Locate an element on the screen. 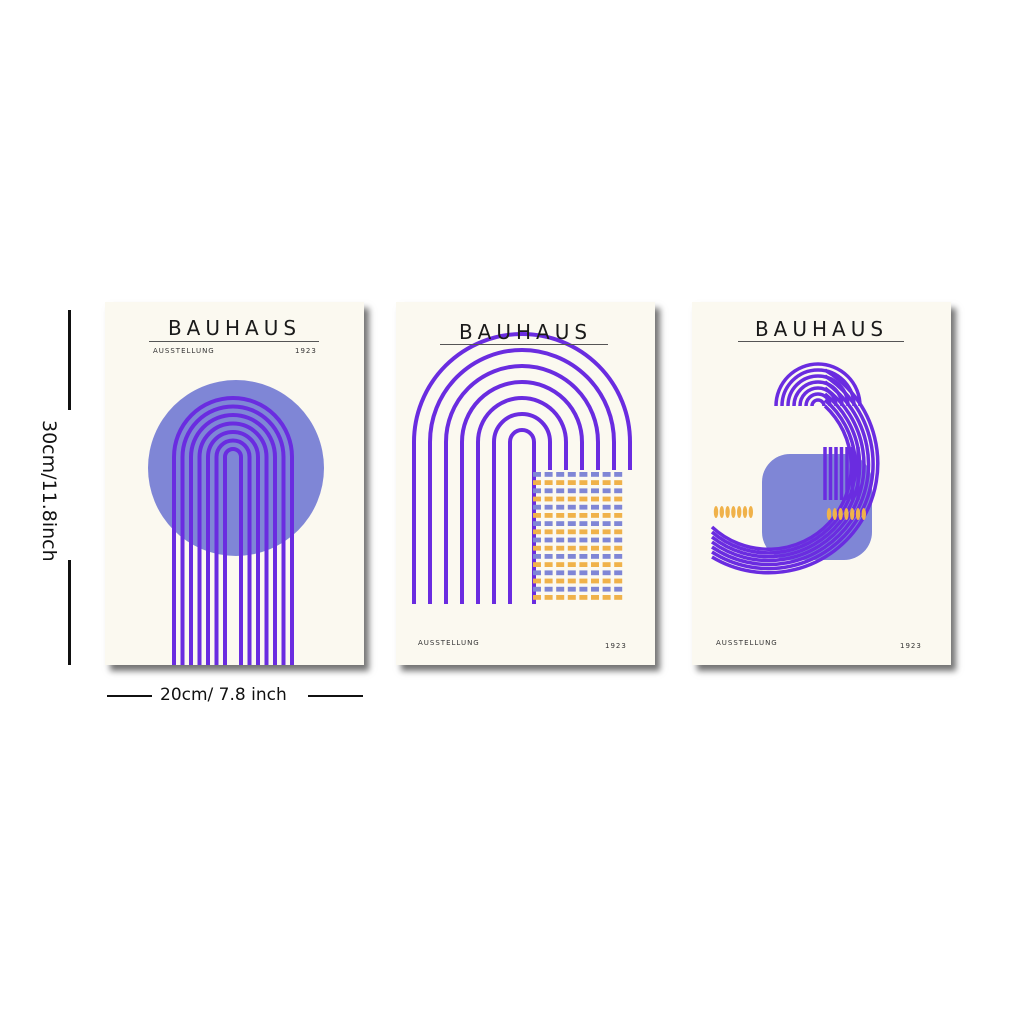 This screenshot has height=1024, width=1024. poster-2-arch-line is located at coordinates (522, 516).